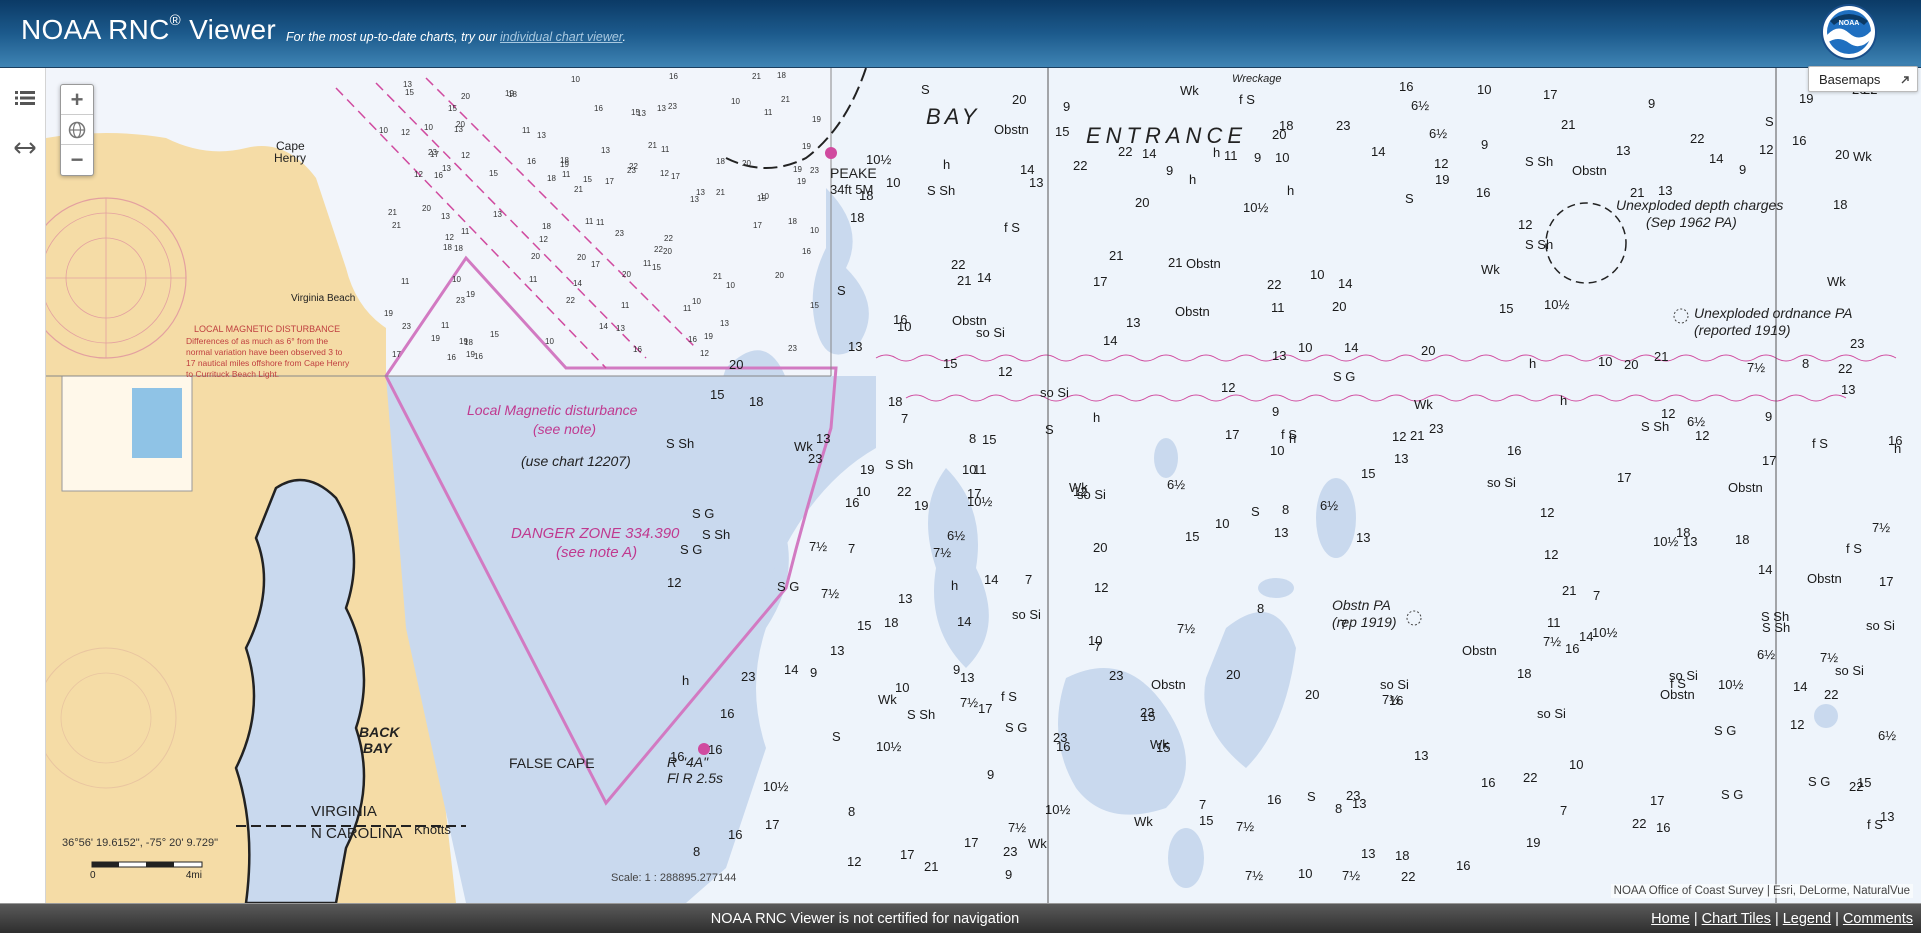 The height and width of the screenshot is (933, 1921). Describe the element at coordinates (1490, 269) in the screenshot. I see `depth-sounding: Wk` at that location.